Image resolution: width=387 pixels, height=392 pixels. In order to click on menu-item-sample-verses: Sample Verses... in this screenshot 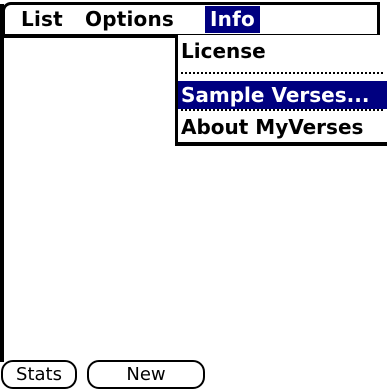, I will do `click(282, 95)`.